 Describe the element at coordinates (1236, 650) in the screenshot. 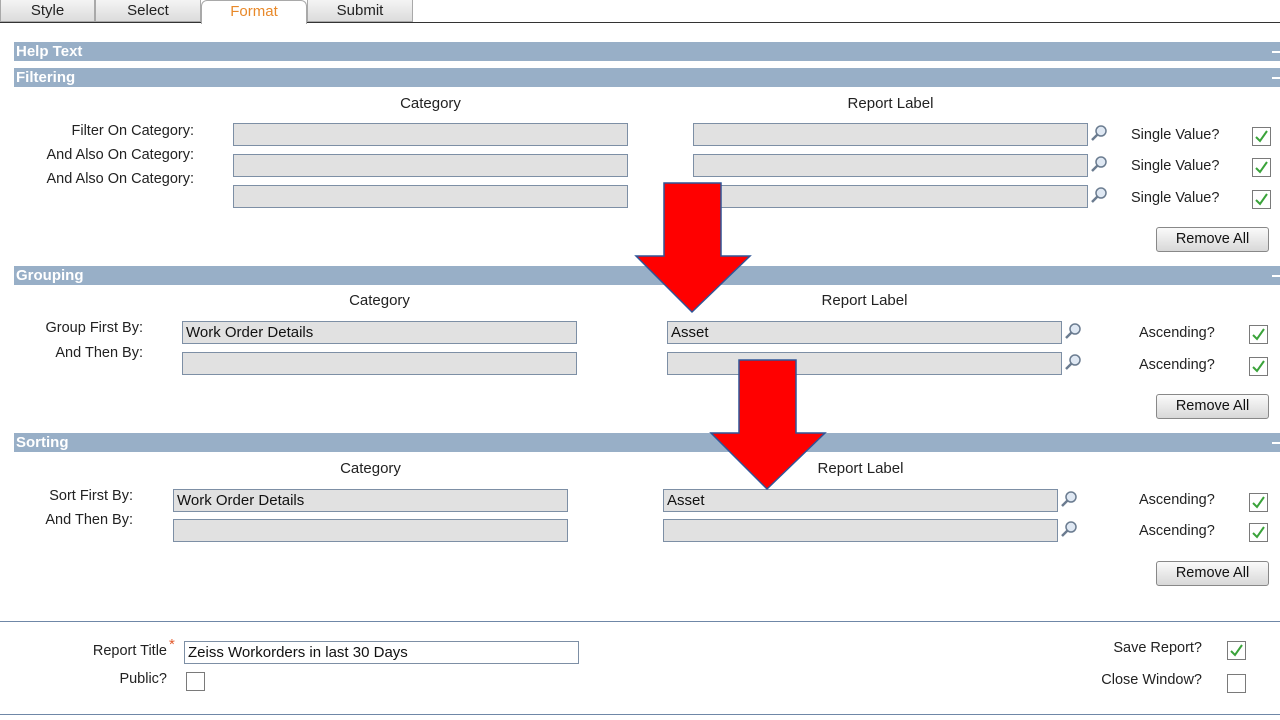

I see `save-report-checkbox` at that location.